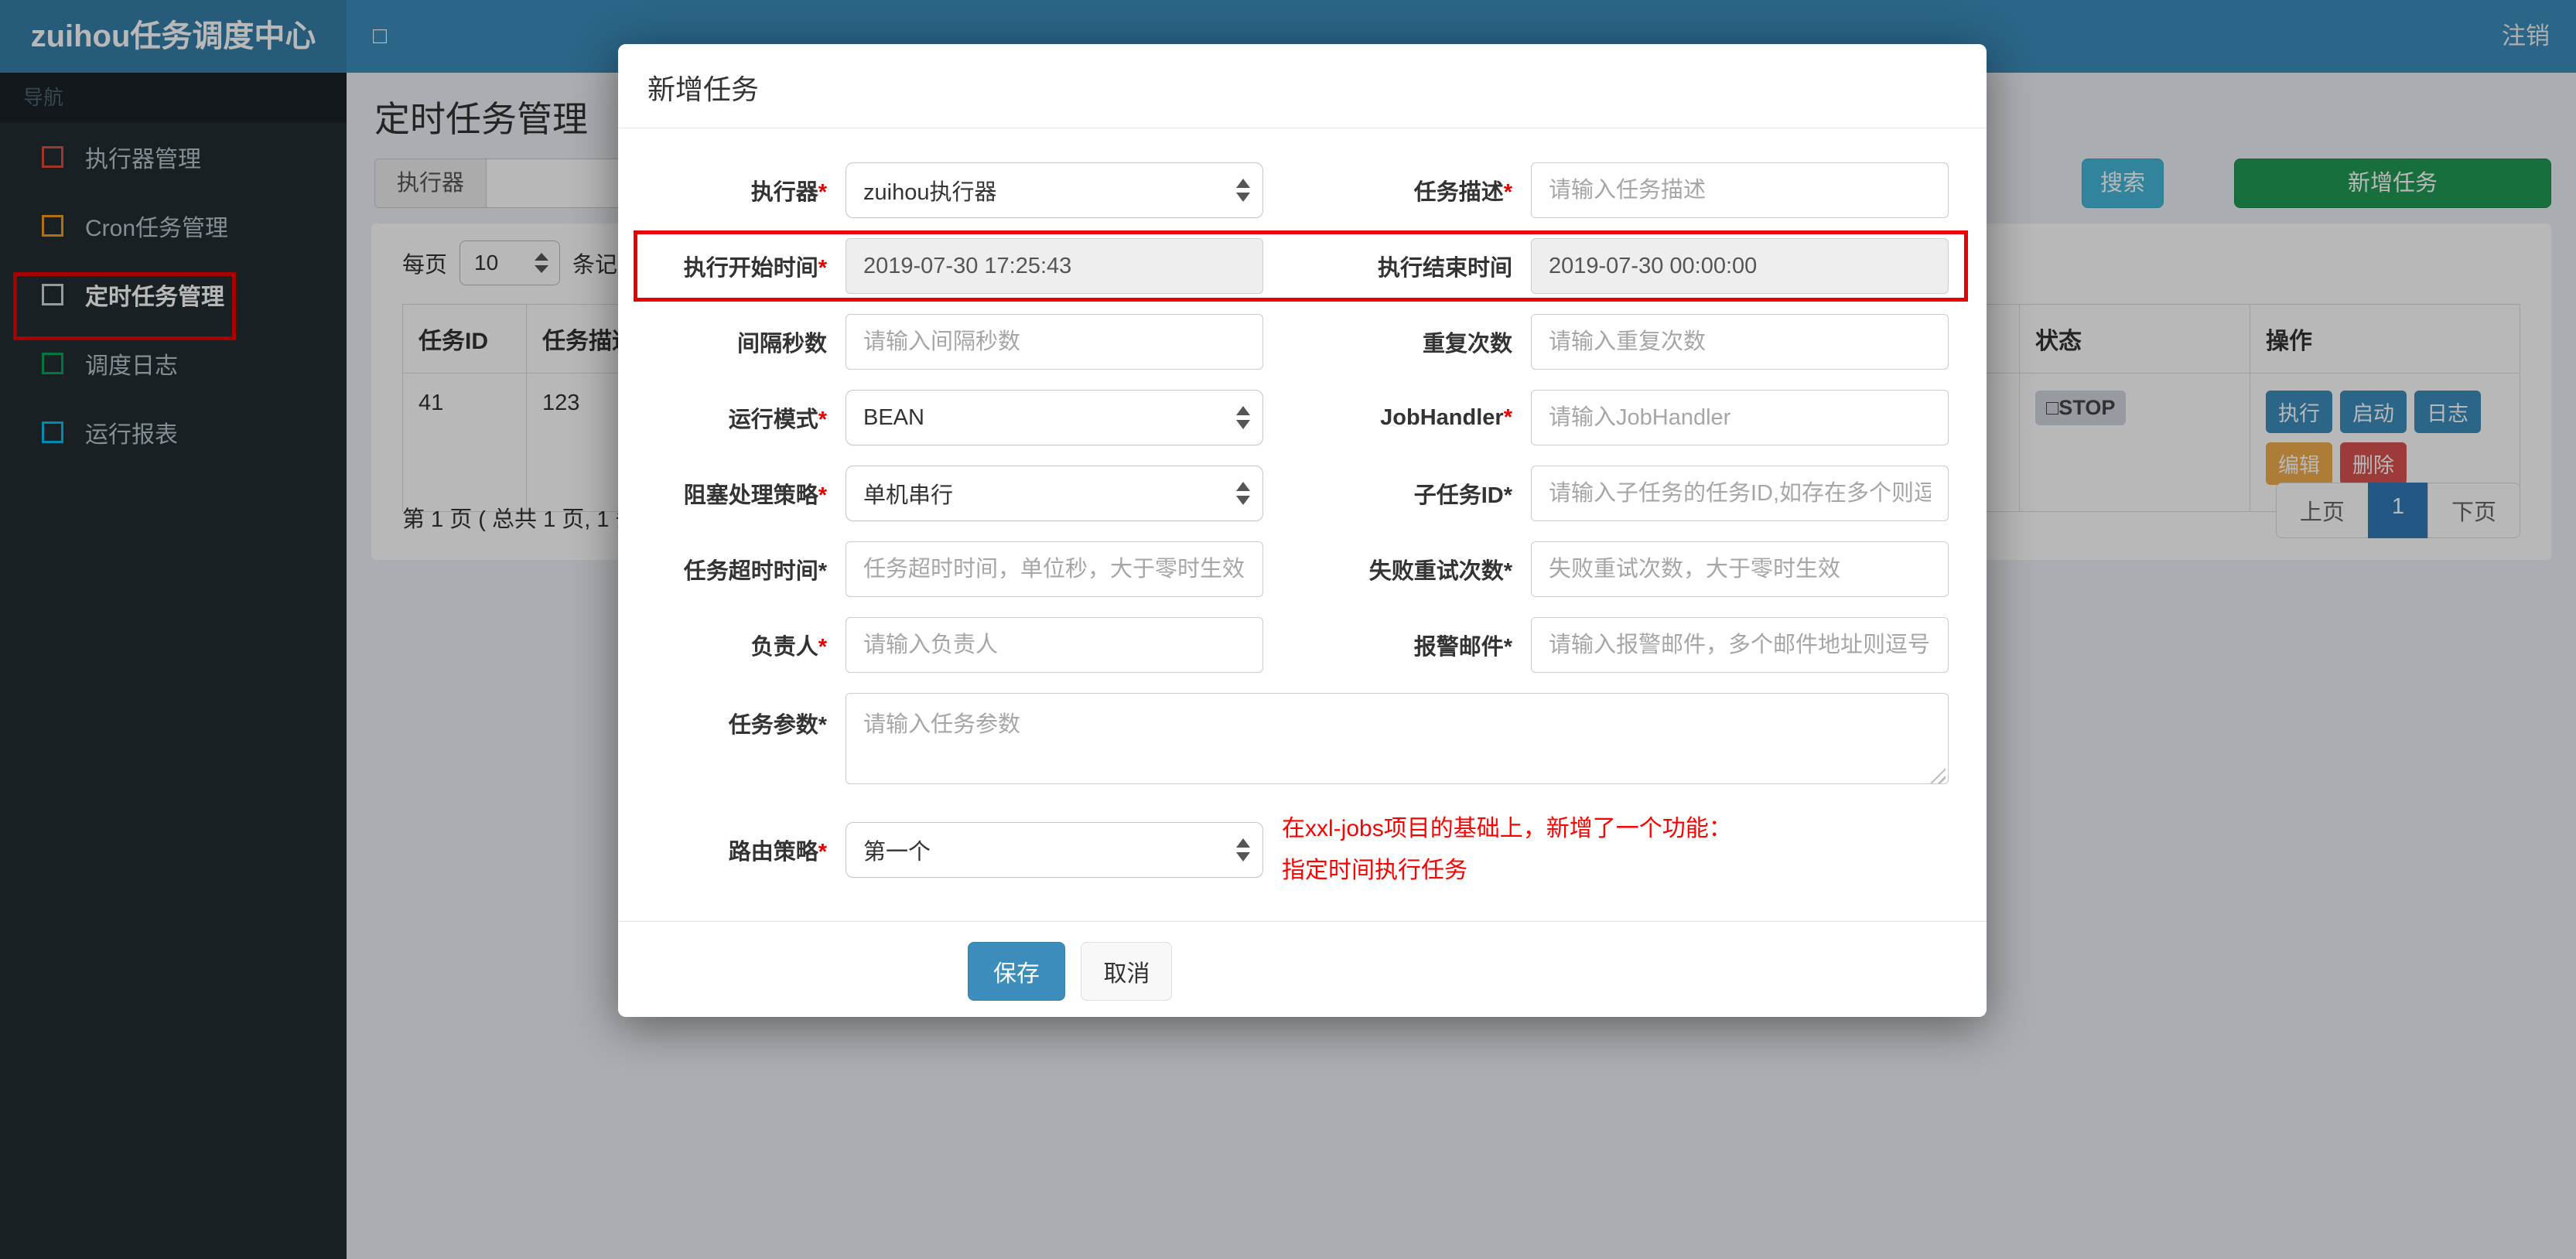  Describe the element at coordinates (1302, 494) in the screenshot. I see `form-row-block-strategy: 阻塞处理策略* 单机串行 子任务ID*` at that location.